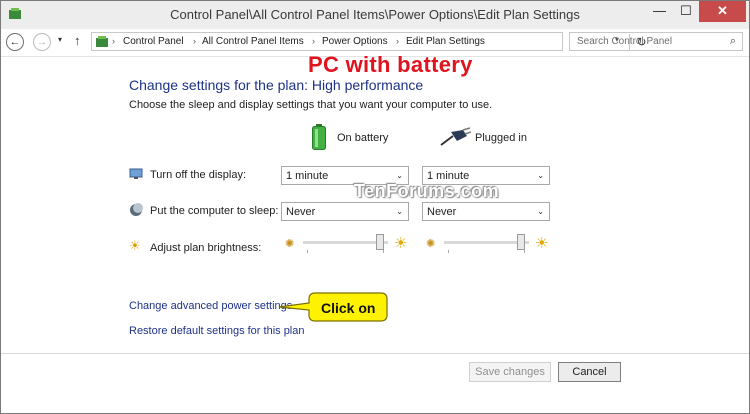  Describe the element at coordinates (60, 39) in the screenshot. I see `recent-locations-icon: ▾` at that location.